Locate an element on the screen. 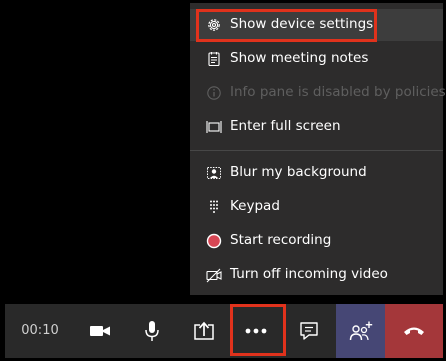  menu-item-start-recording: Start recording is located at coordinates (316, 241).